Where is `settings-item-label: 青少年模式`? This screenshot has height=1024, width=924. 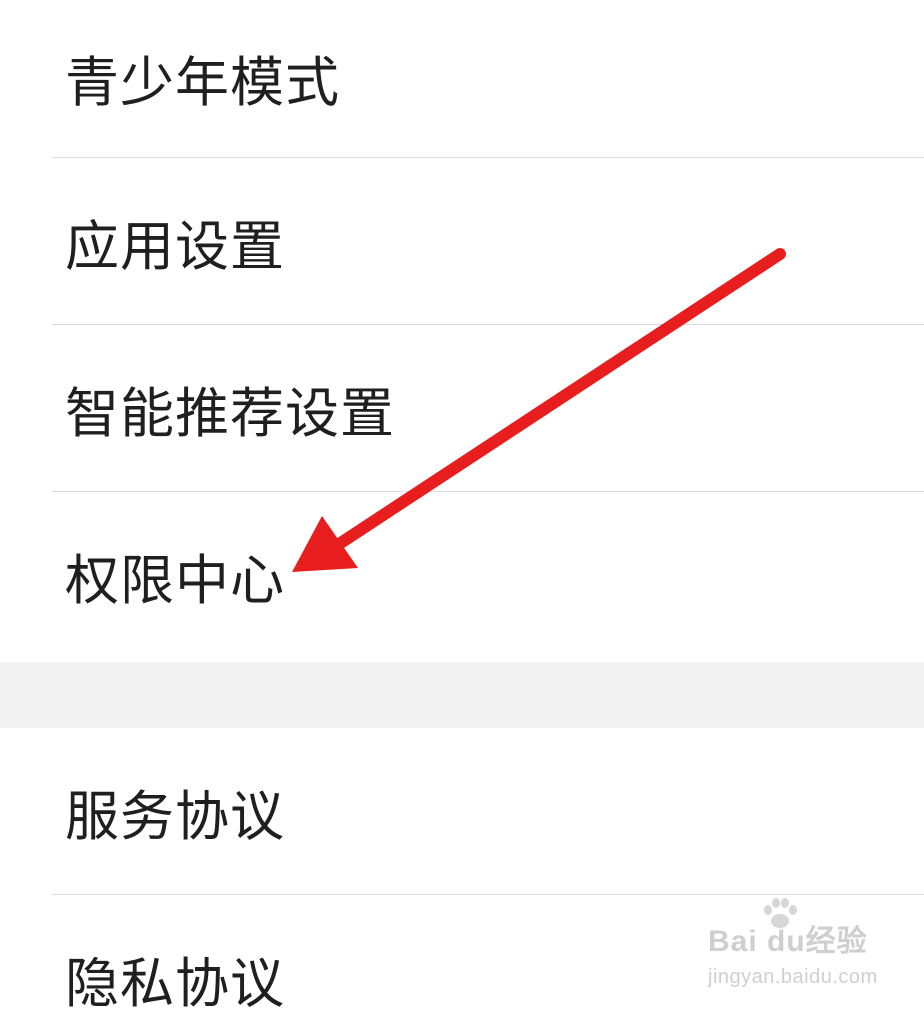 settings-item-label: 青少年模式 is located at coordinates (202, 82).